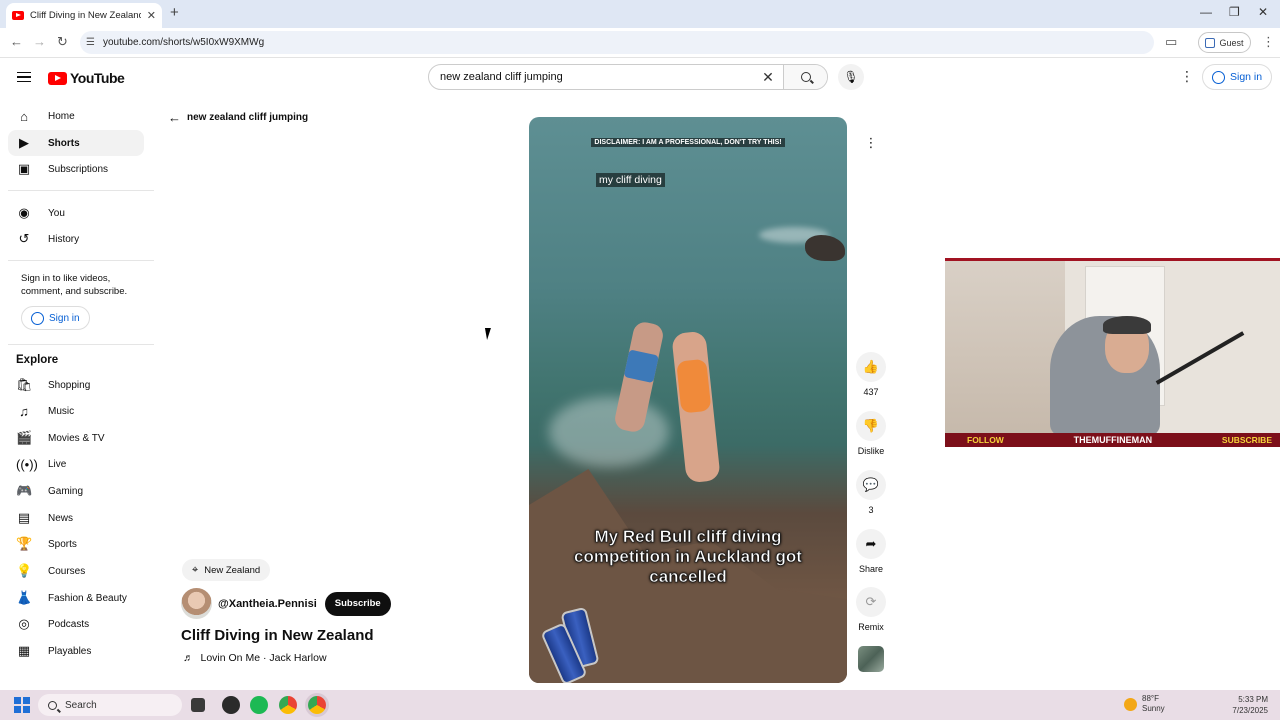 This screenshot has height=720, width=1280. Describe the element at coordinates (76, 491) in the screenshot. I see `sidebar-item-gaming: 🎮 Gaming` at that location.